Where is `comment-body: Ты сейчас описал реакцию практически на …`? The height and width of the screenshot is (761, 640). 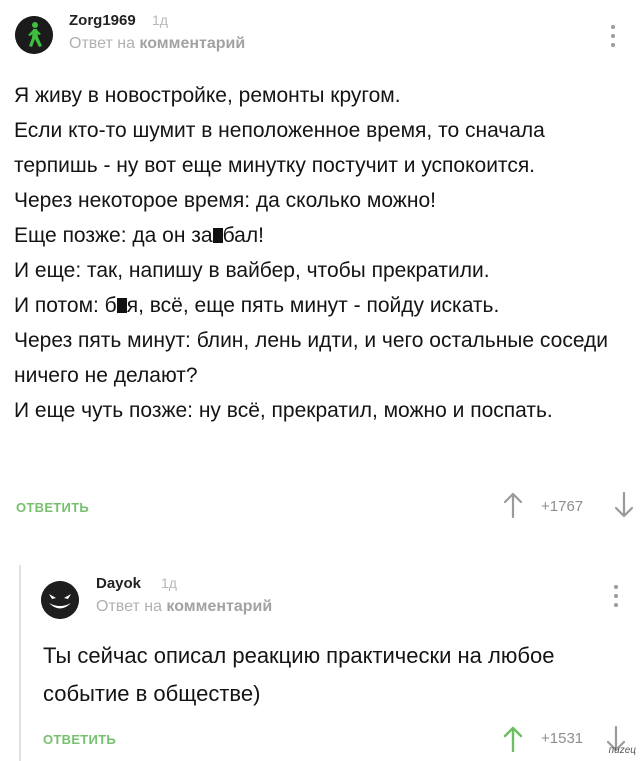 comment-body: Ты сейчас описал реакцию практически на … is located at coordinates (299, 674).